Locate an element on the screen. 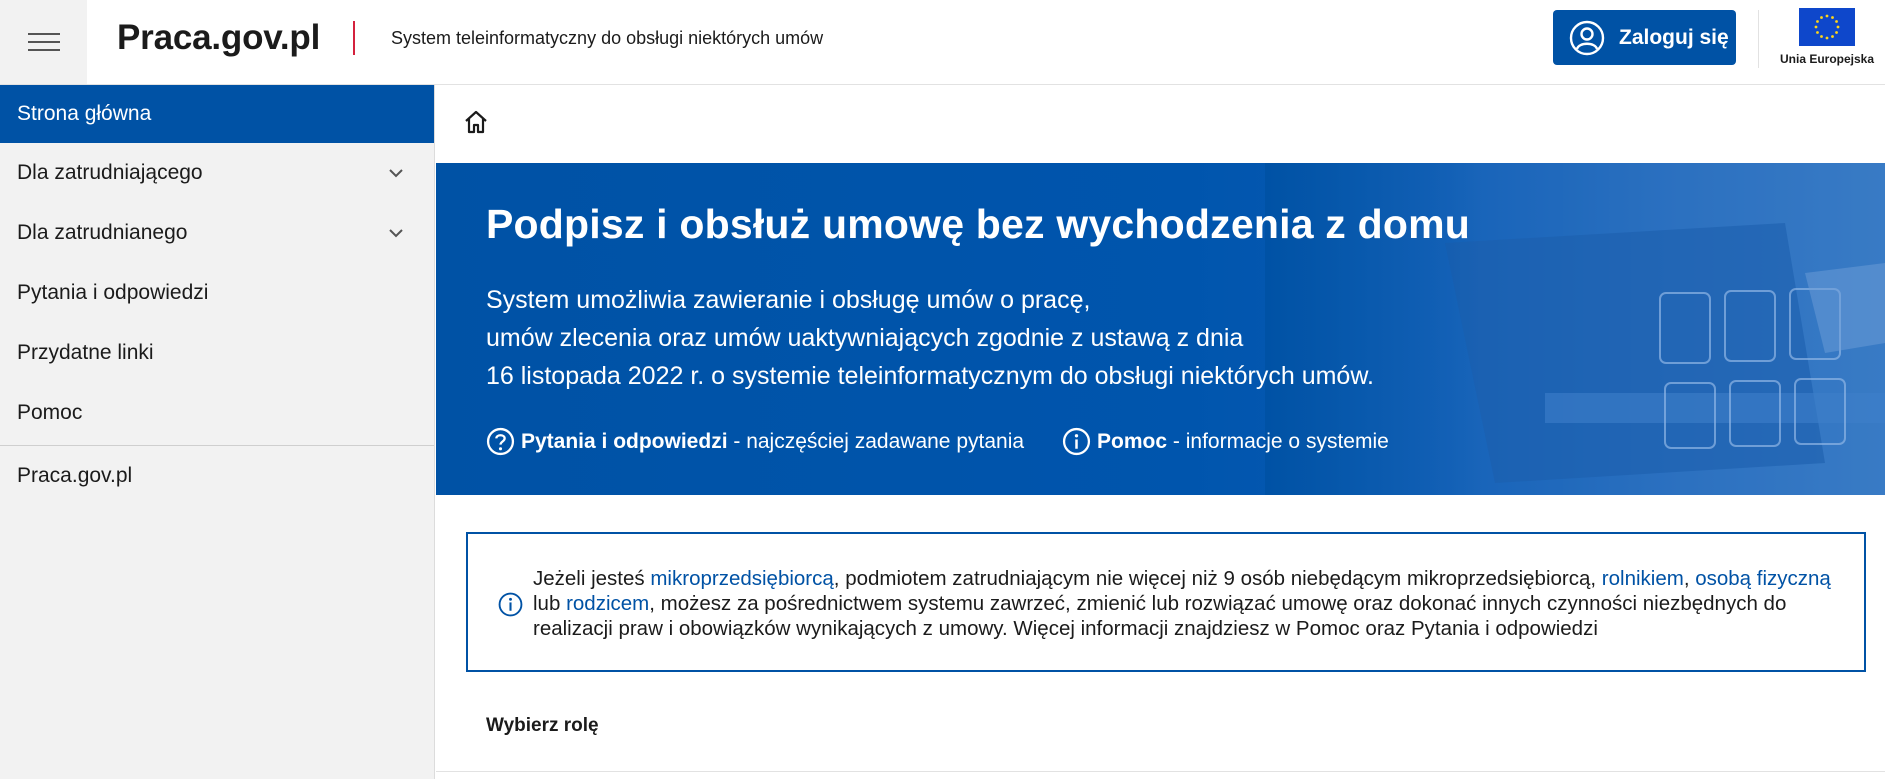 Image resolution: width=1885 pixels, height=779 pixels. eu-label: Unia Europejska is located at coordinates (1827, 59).